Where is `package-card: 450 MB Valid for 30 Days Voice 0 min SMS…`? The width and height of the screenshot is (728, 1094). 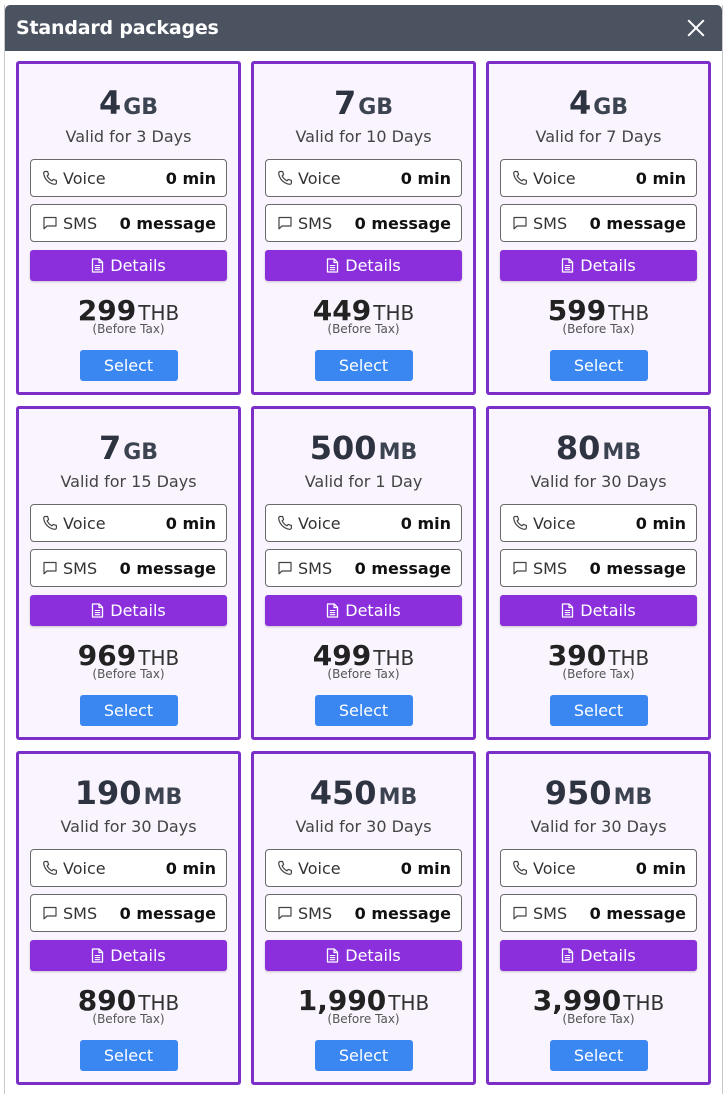
package-card: 450 MB Valid for 30 Days Voice 0 min SMS… is located at coordinates (363, 918).